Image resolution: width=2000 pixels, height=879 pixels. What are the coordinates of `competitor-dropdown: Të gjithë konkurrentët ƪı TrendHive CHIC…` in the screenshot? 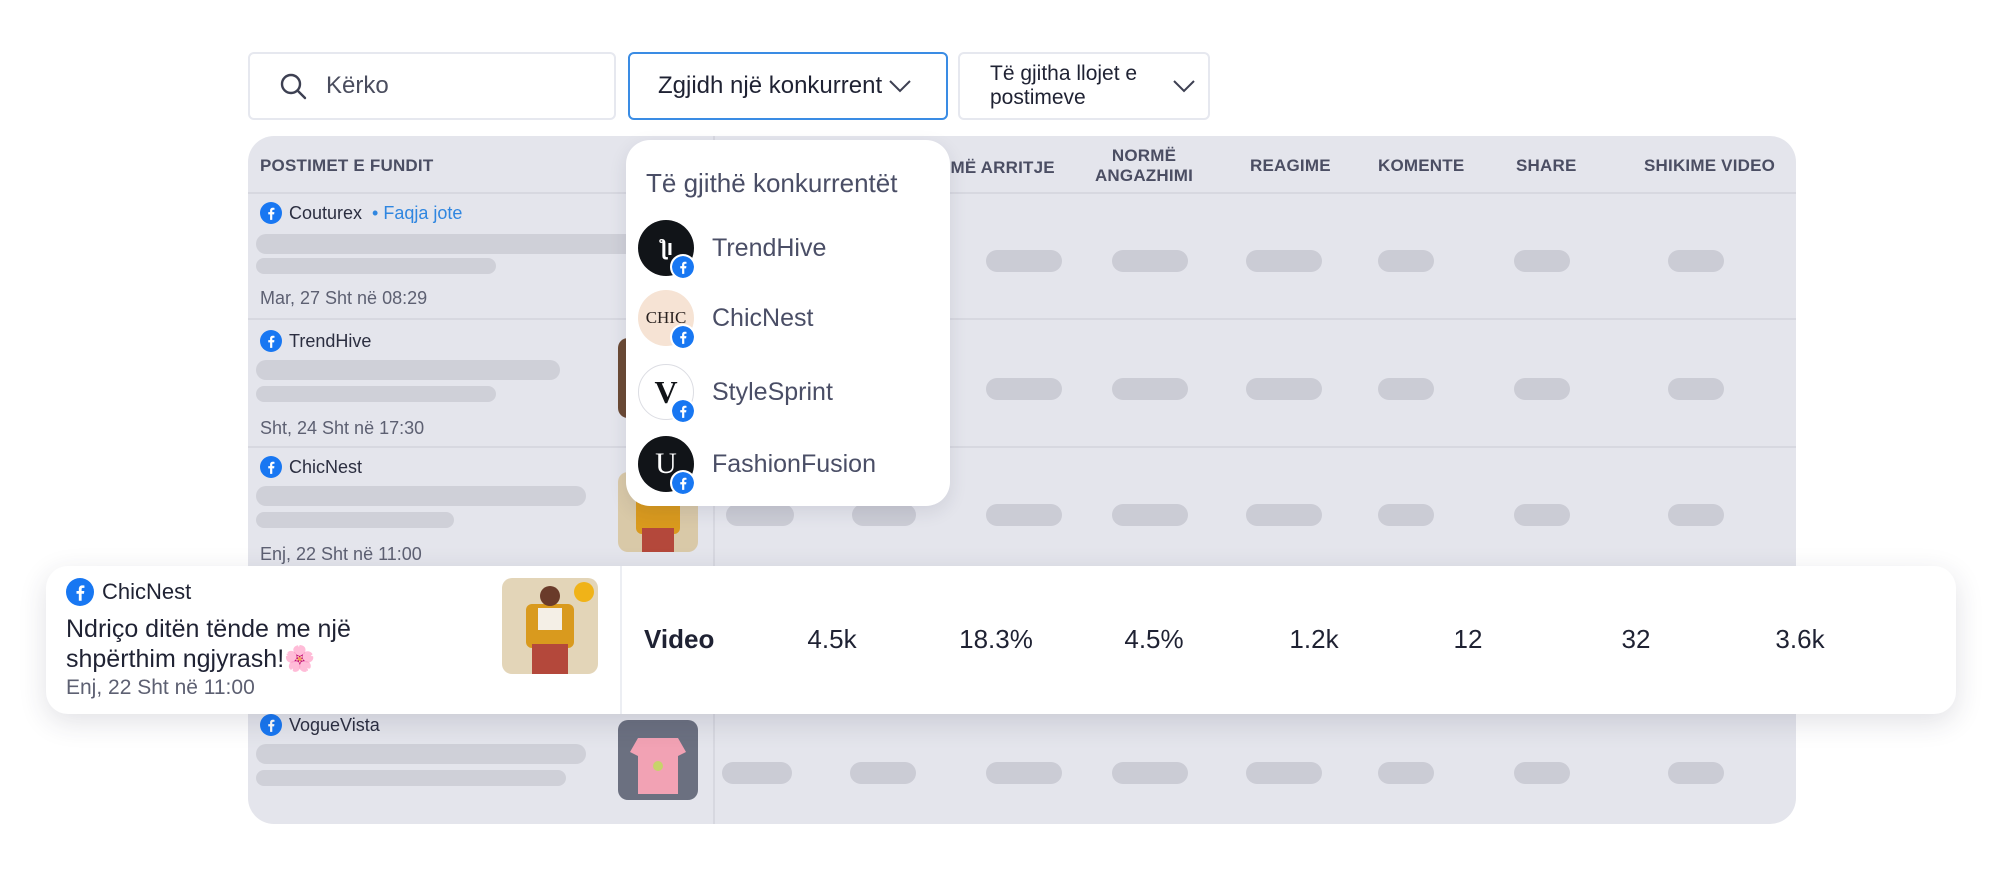 It's located at (788, 323).